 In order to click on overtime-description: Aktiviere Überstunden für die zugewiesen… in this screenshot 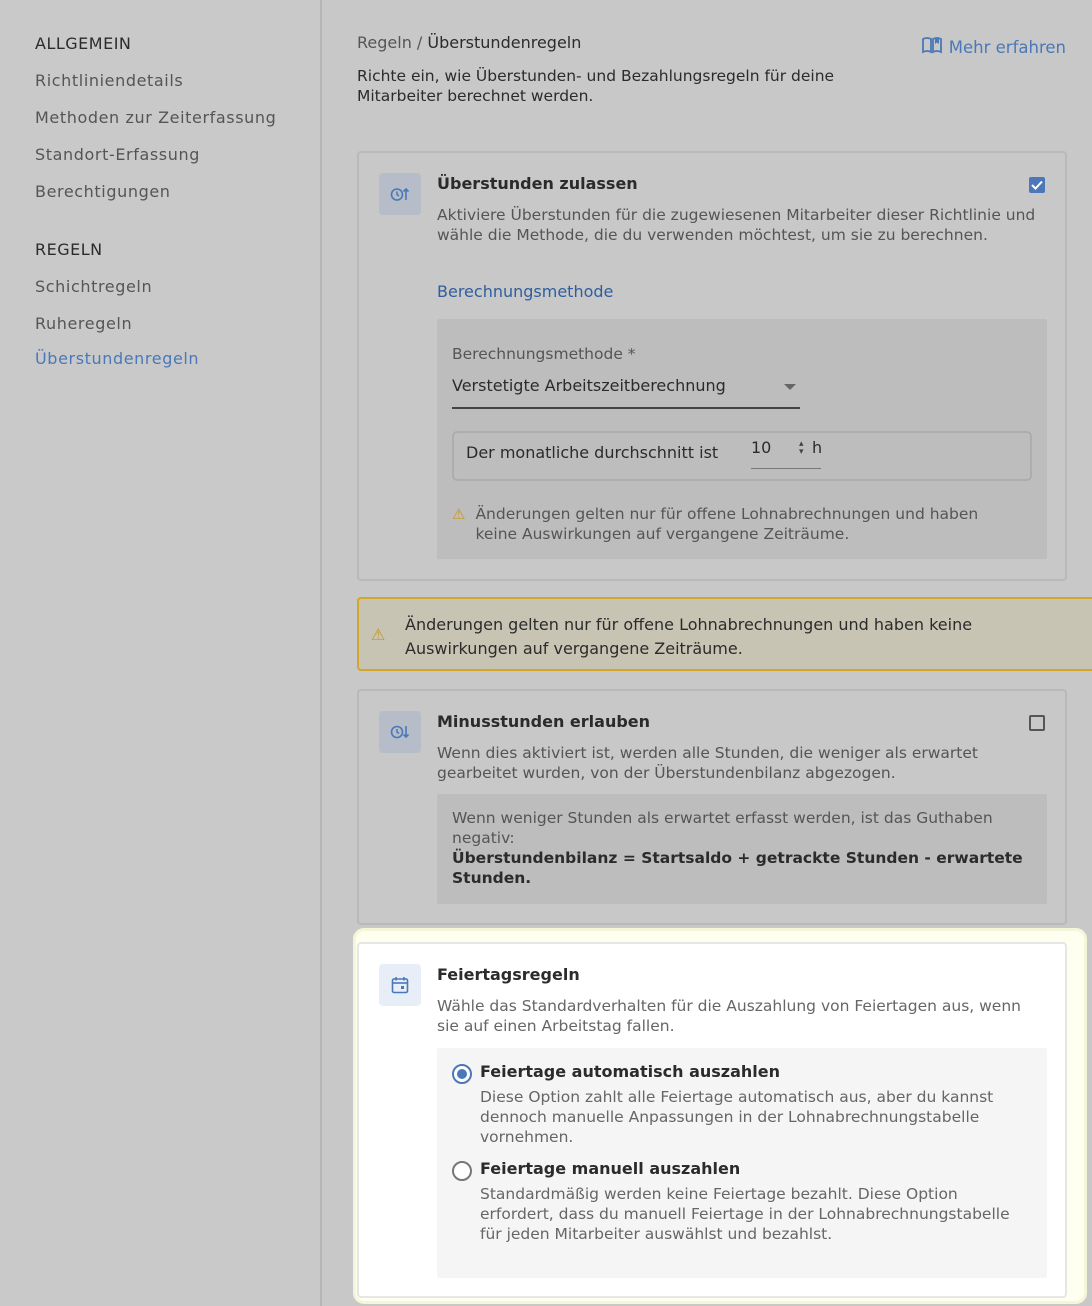, I will do `click(736, 225)`.